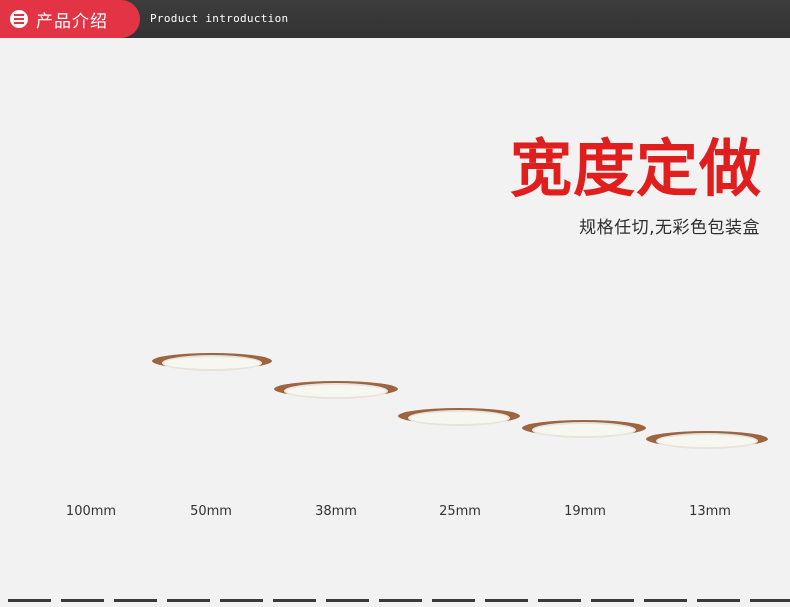 Image resolution: width=790 pixels, height=607 pixels. What do you see at coordinates (91, 511) in the screenshot?
I see `roll-label-100mm: 100mm` at bounding box center [91, 511].